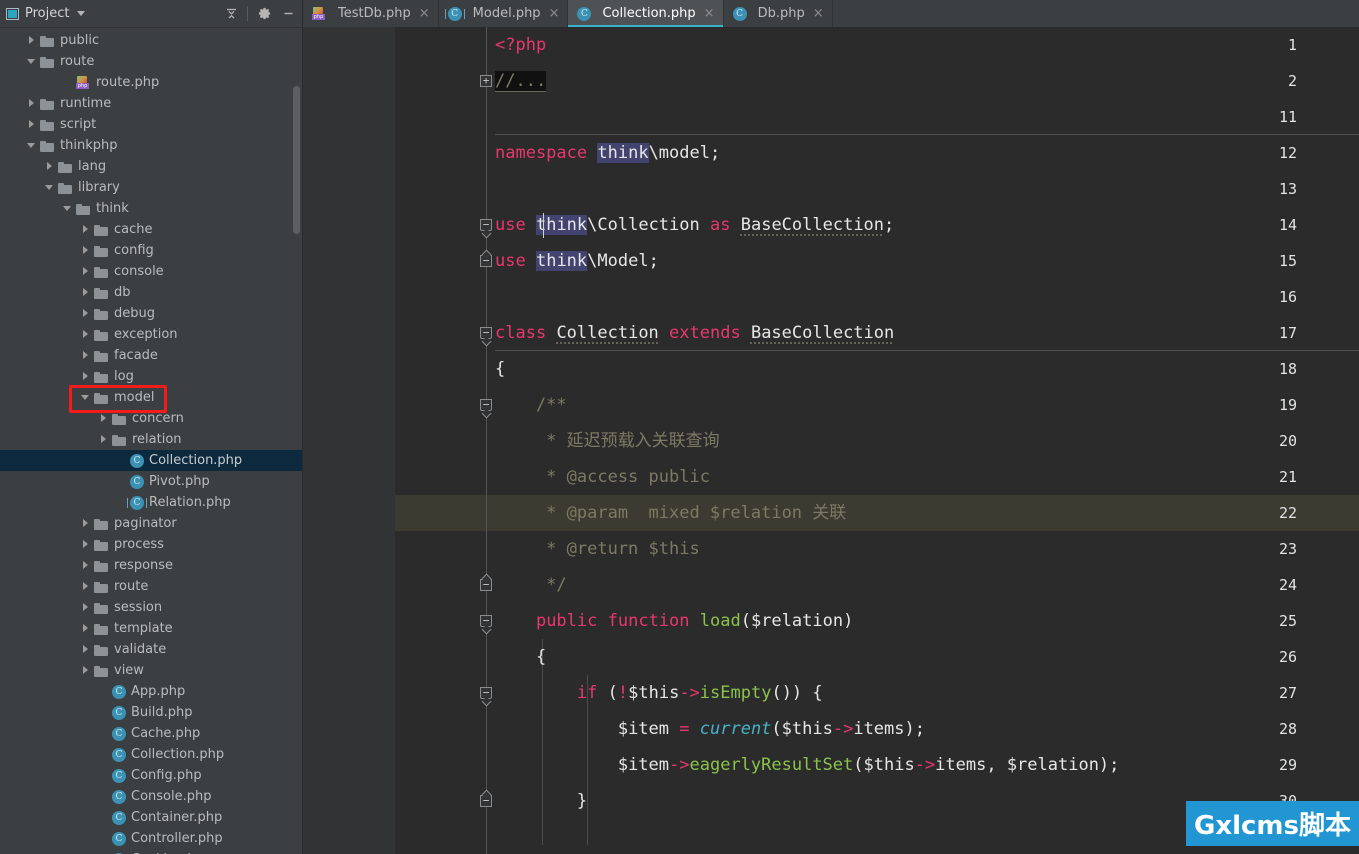  What do you see at coordinates (296, 160) in the screenshot?
I see `sidebar-scrollbar-thumb` at bounding box center [296, 160].